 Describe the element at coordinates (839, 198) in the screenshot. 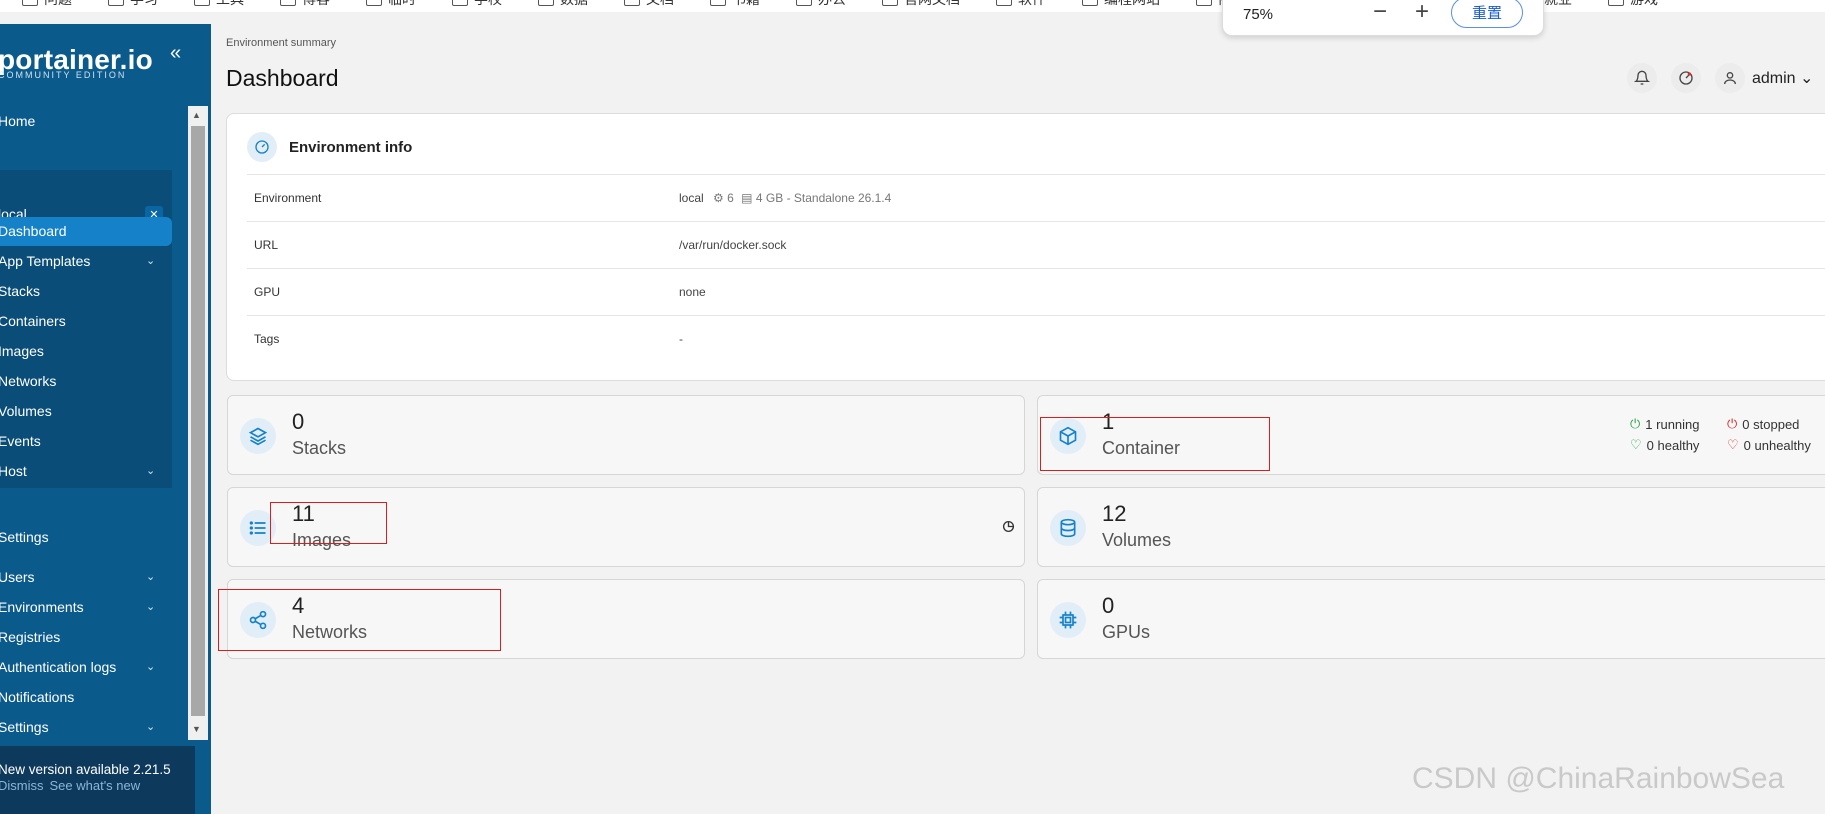

I see `environment-detail: - Standalone 26.1.4` at that location.